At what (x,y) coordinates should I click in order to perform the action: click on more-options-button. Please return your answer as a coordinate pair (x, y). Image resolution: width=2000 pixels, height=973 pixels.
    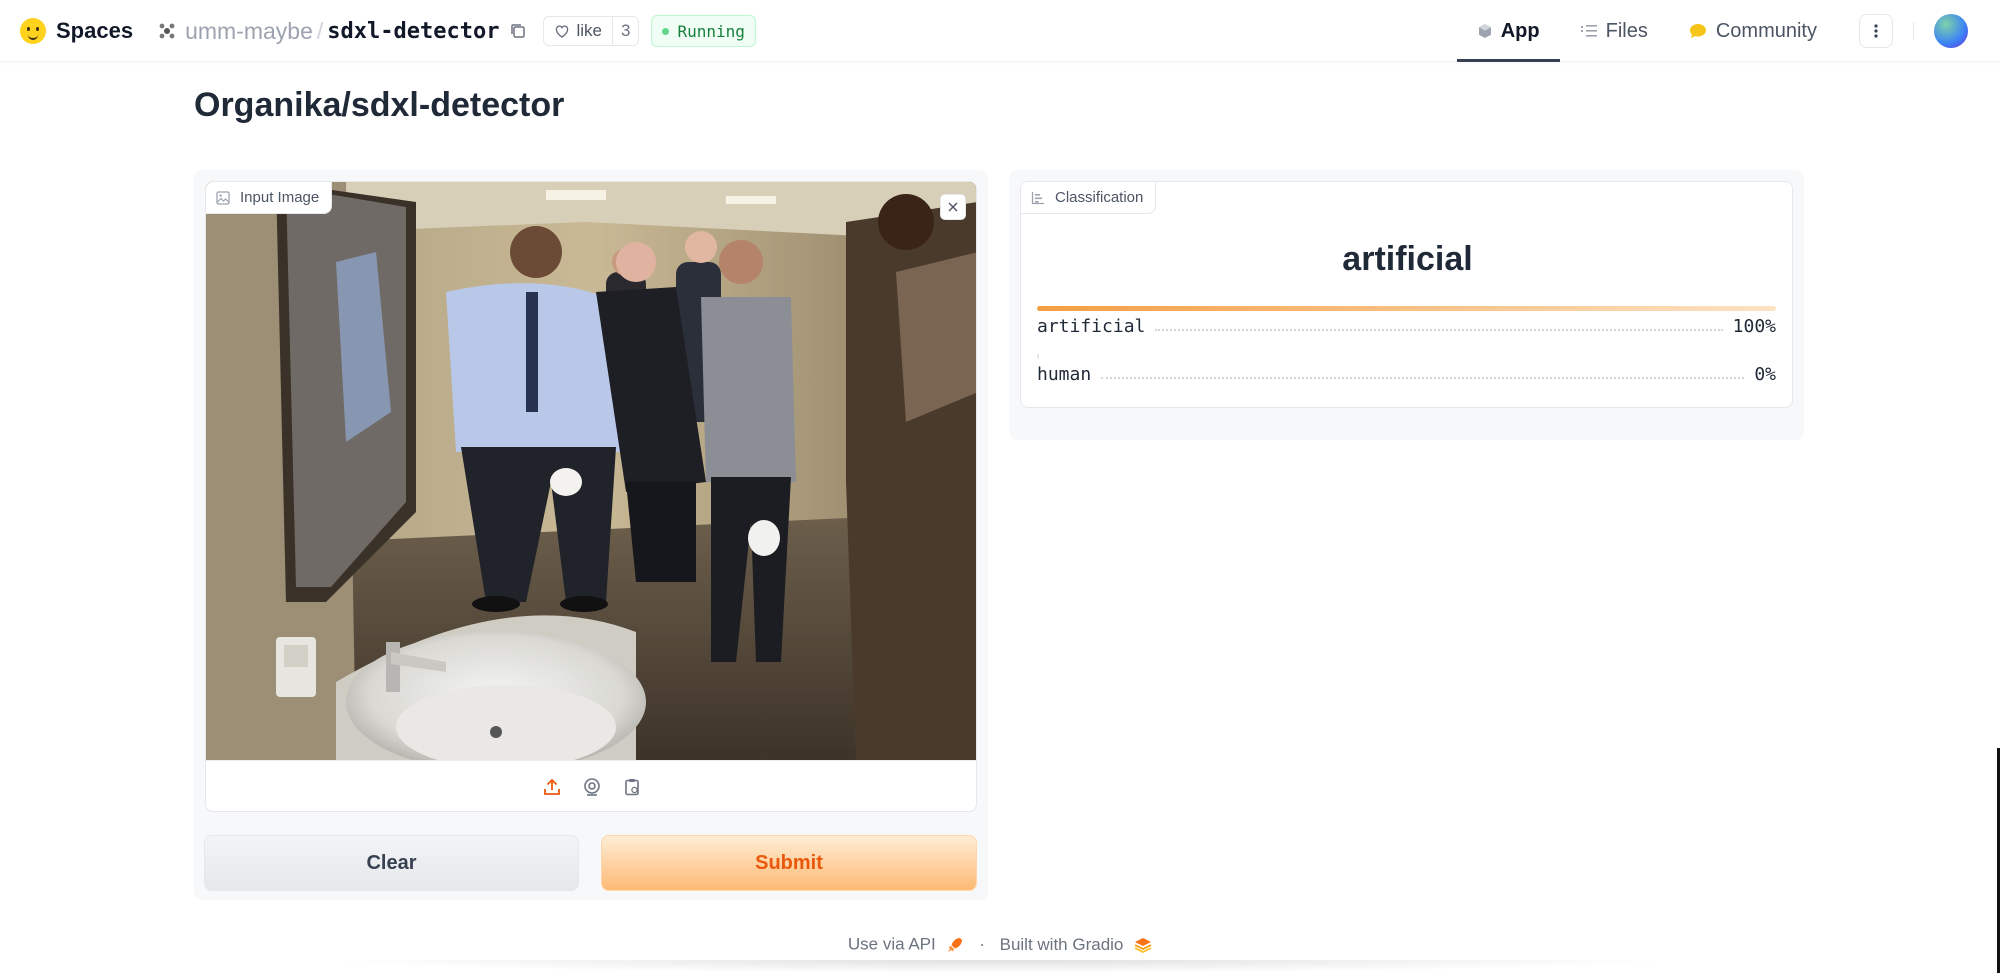
    Looking at the image, I should click on (1876, 31).